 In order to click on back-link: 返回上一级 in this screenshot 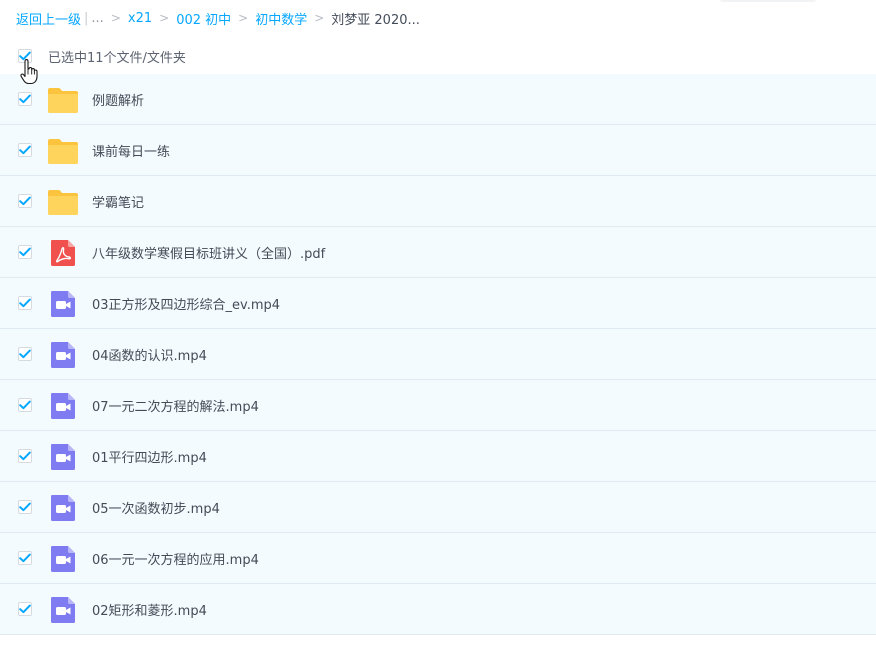, I will do `click(48, 18)`.